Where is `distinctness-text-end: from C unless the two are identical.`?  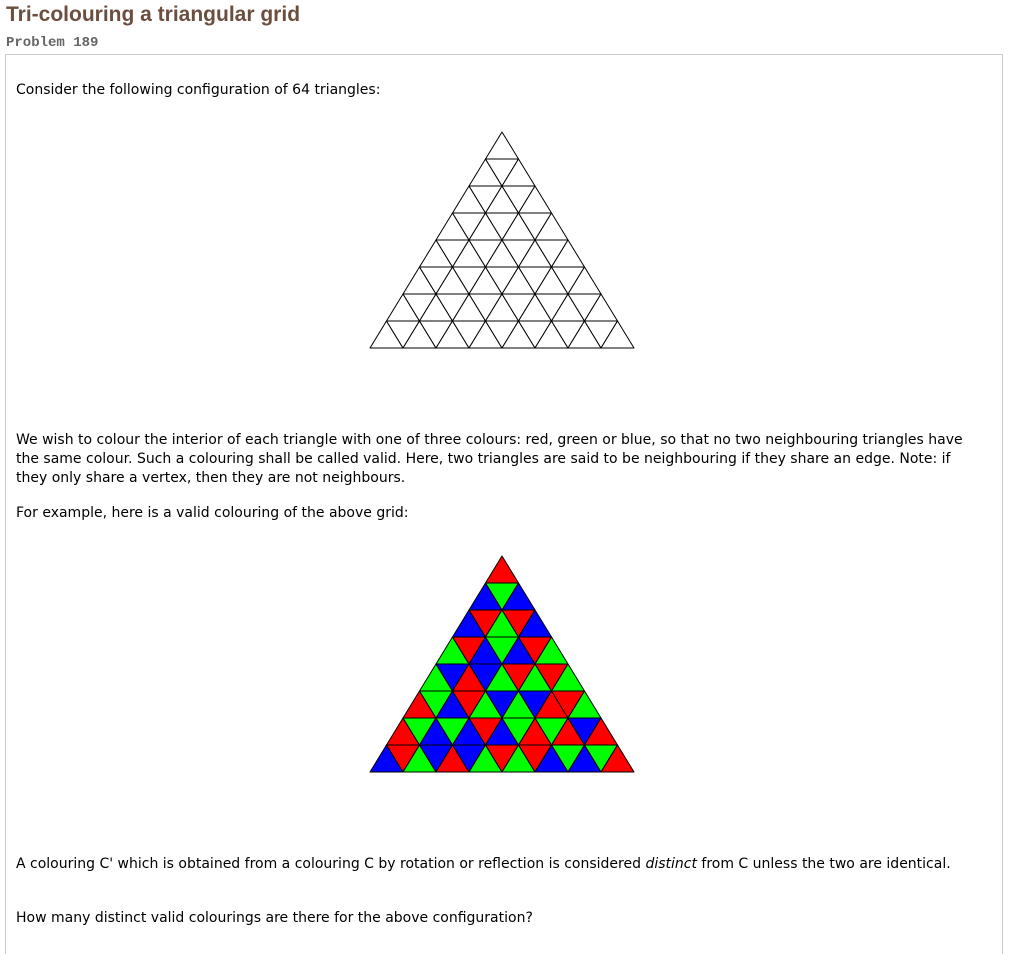
distinctness-text-end: from C unless the two are identical. is located at coordinates (823, 864).